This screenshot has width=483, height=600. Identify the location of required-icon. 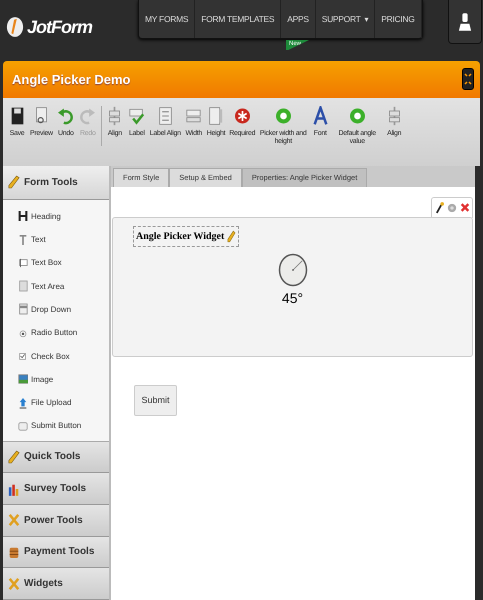
(242, 116).